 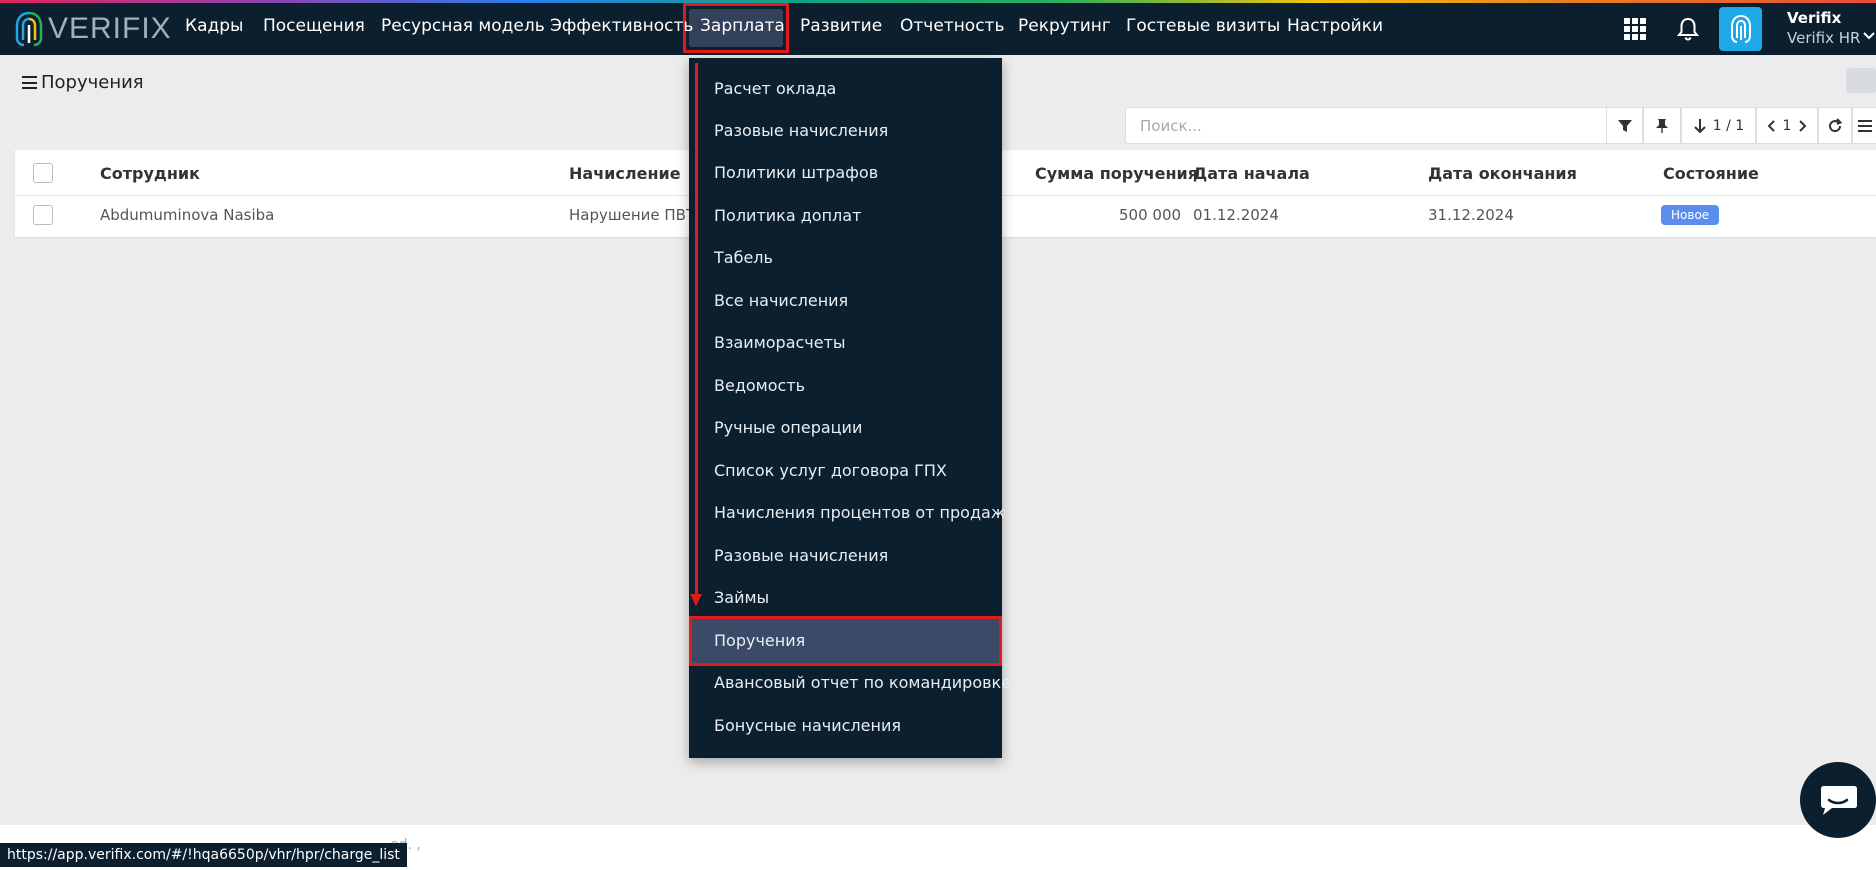 What do you see at coordinates (1711, 173) in the screenshot?
I see `column-header-status: Состояние` at bounding box center [1711, 173].